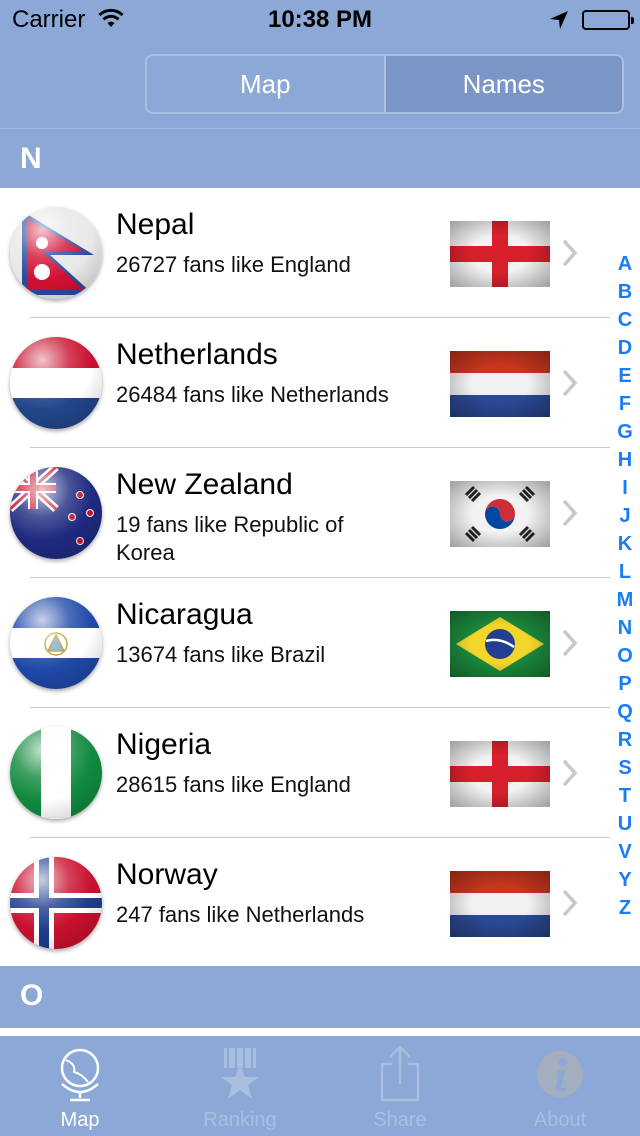 The height and width of the screenshot is (1136, 640). What do you see at coordinates (625, 348) in the screenshot?
I see `index-letter: D` at bounding box center [625, 348].